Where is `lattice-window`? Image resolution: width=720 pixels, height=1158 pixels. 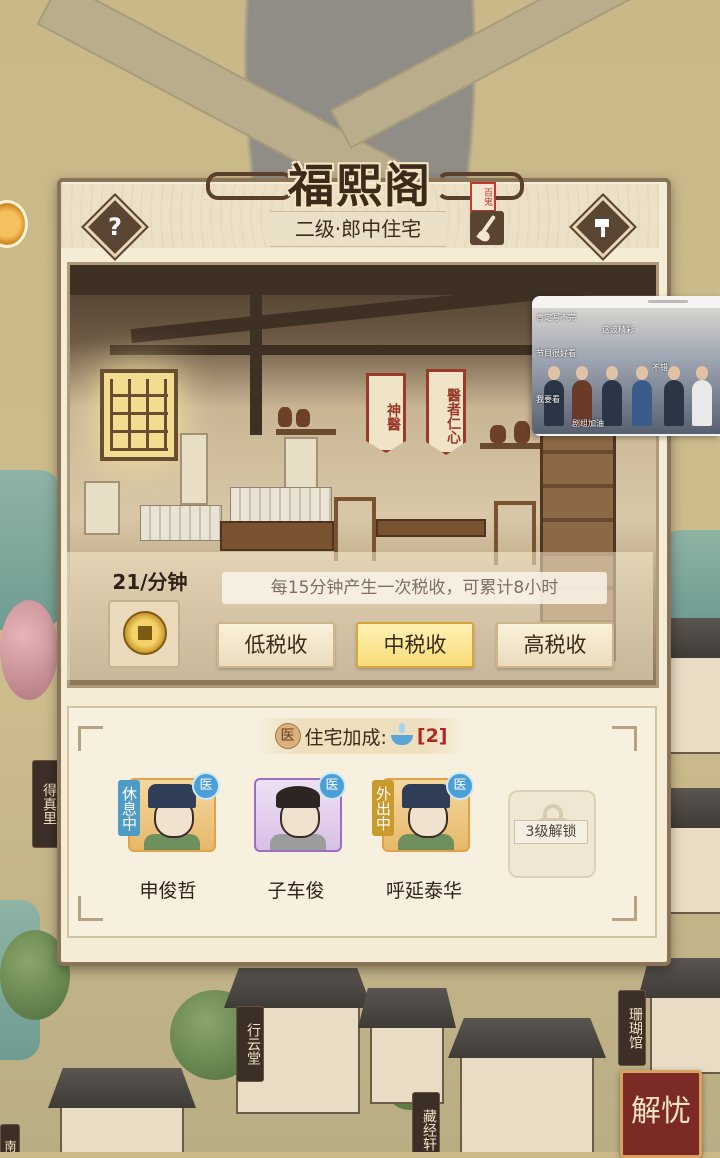 lattice-window is located at coordinates (139, 415).